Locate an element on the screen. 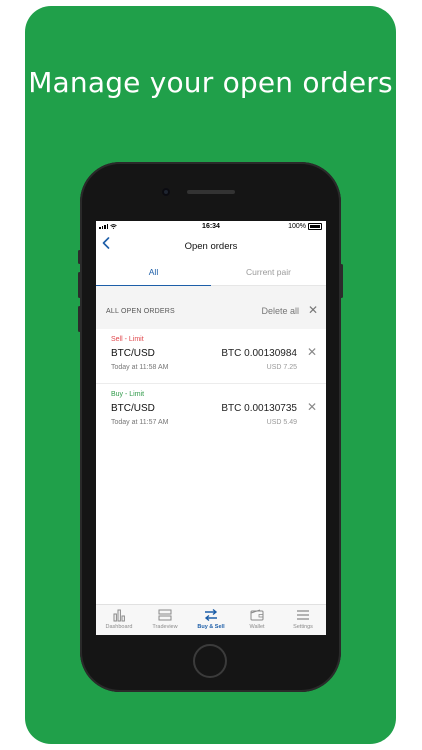  order-tabs: All Current pair is located at coordinates (211, 273).